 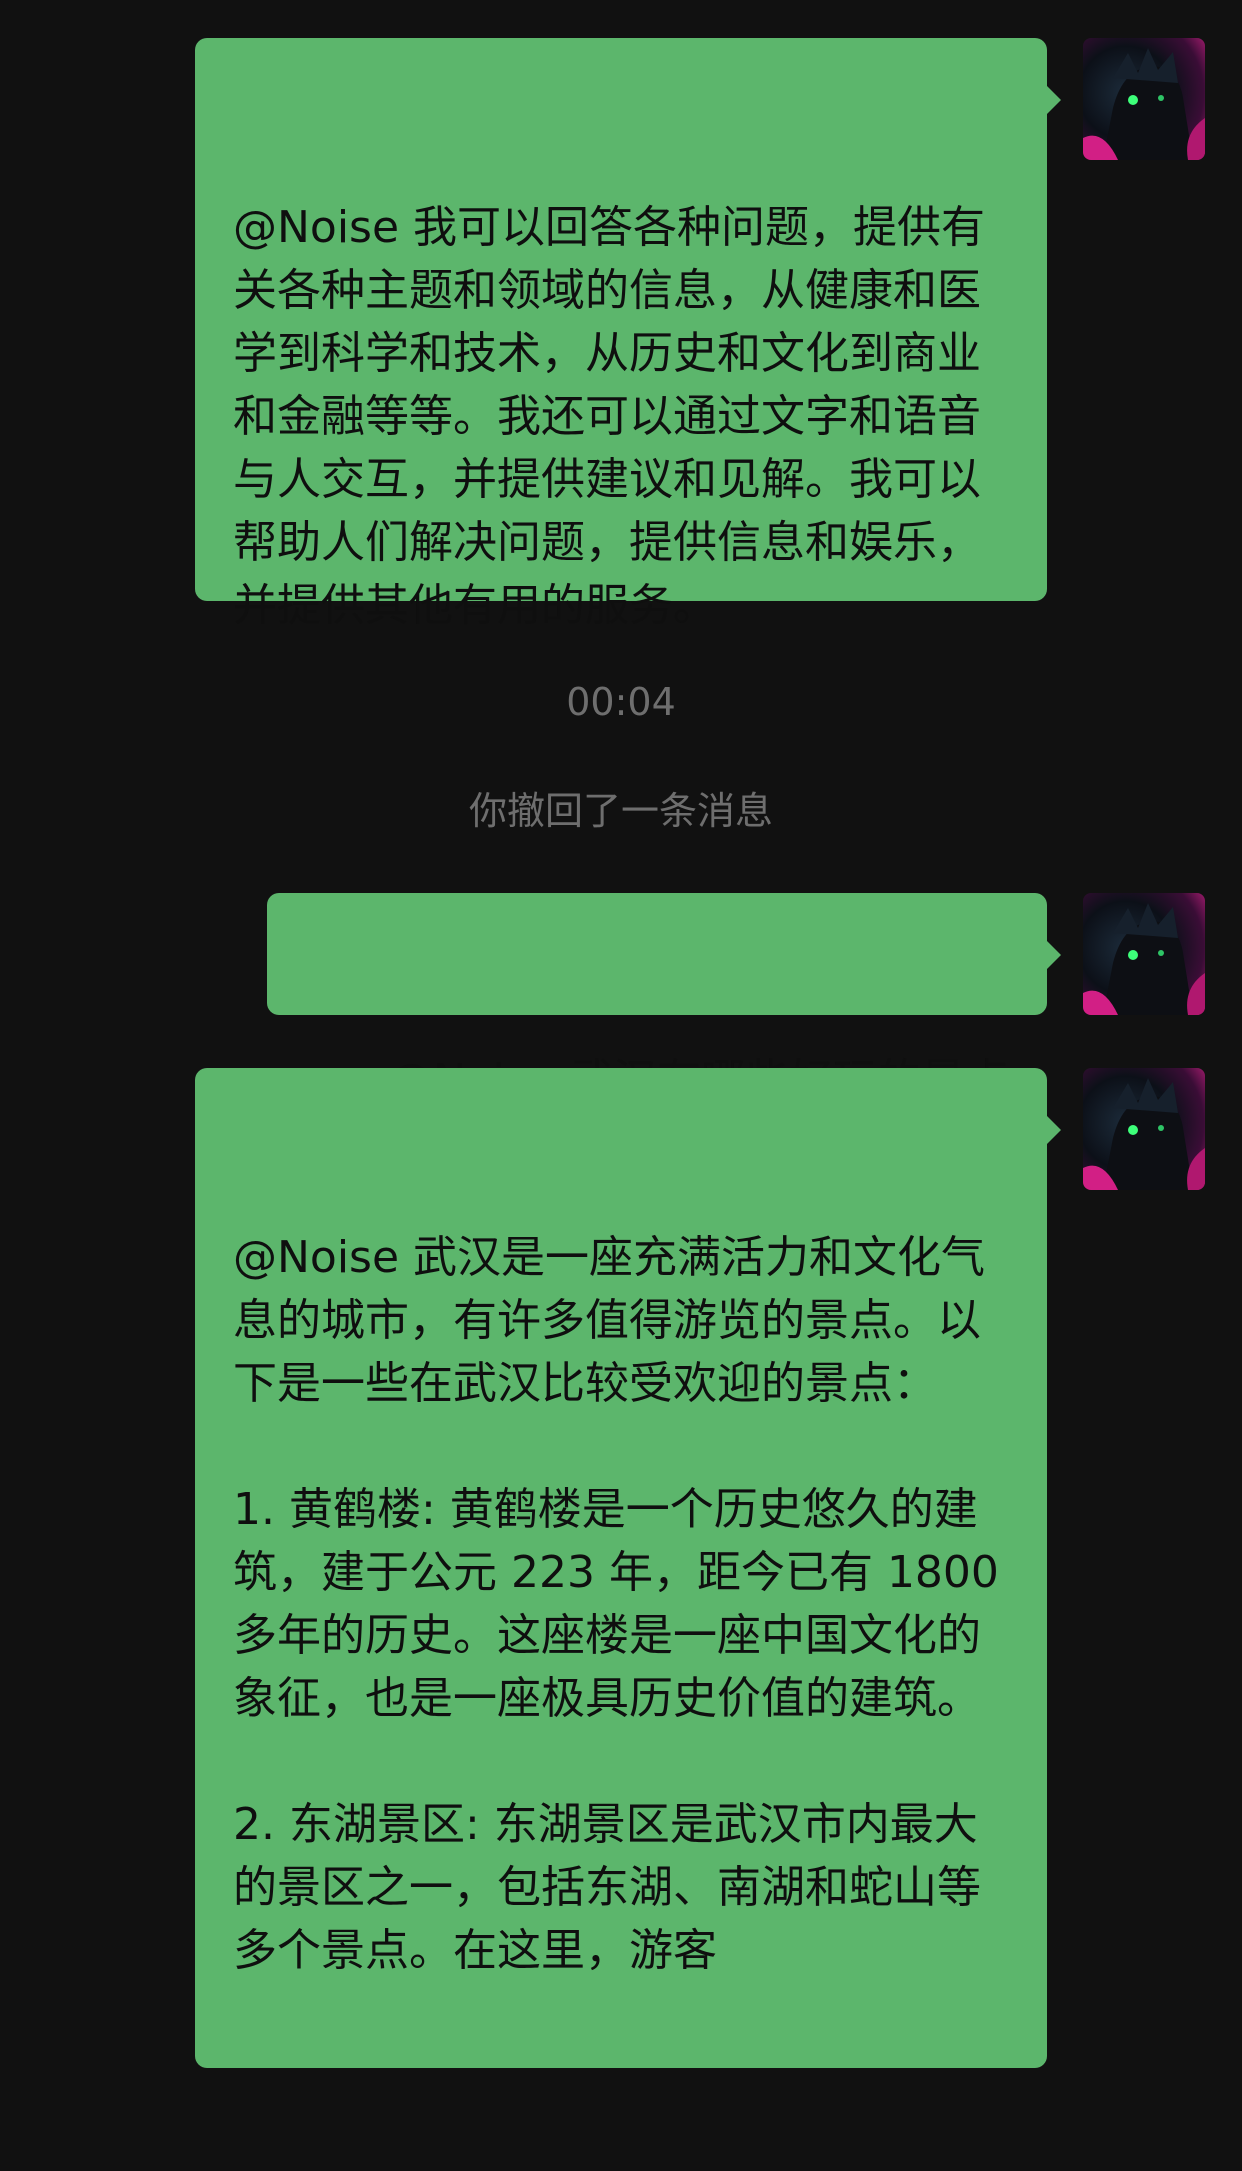 What do you see at coordinates (621, 702) in the screenshot?
I see `message-timestamp: 00:04` at bounding box center [621, 702].